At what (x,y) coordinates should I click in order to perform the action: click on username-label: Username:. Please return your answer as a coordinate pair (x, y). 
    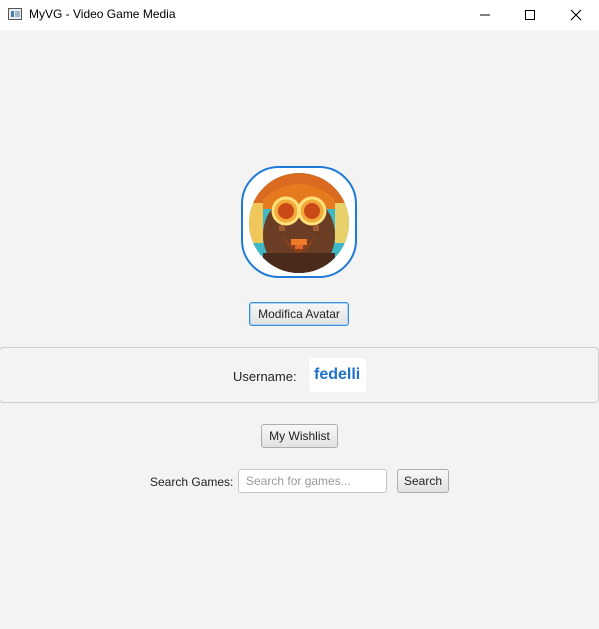
    Looking at the image, I should click on (265, 376).